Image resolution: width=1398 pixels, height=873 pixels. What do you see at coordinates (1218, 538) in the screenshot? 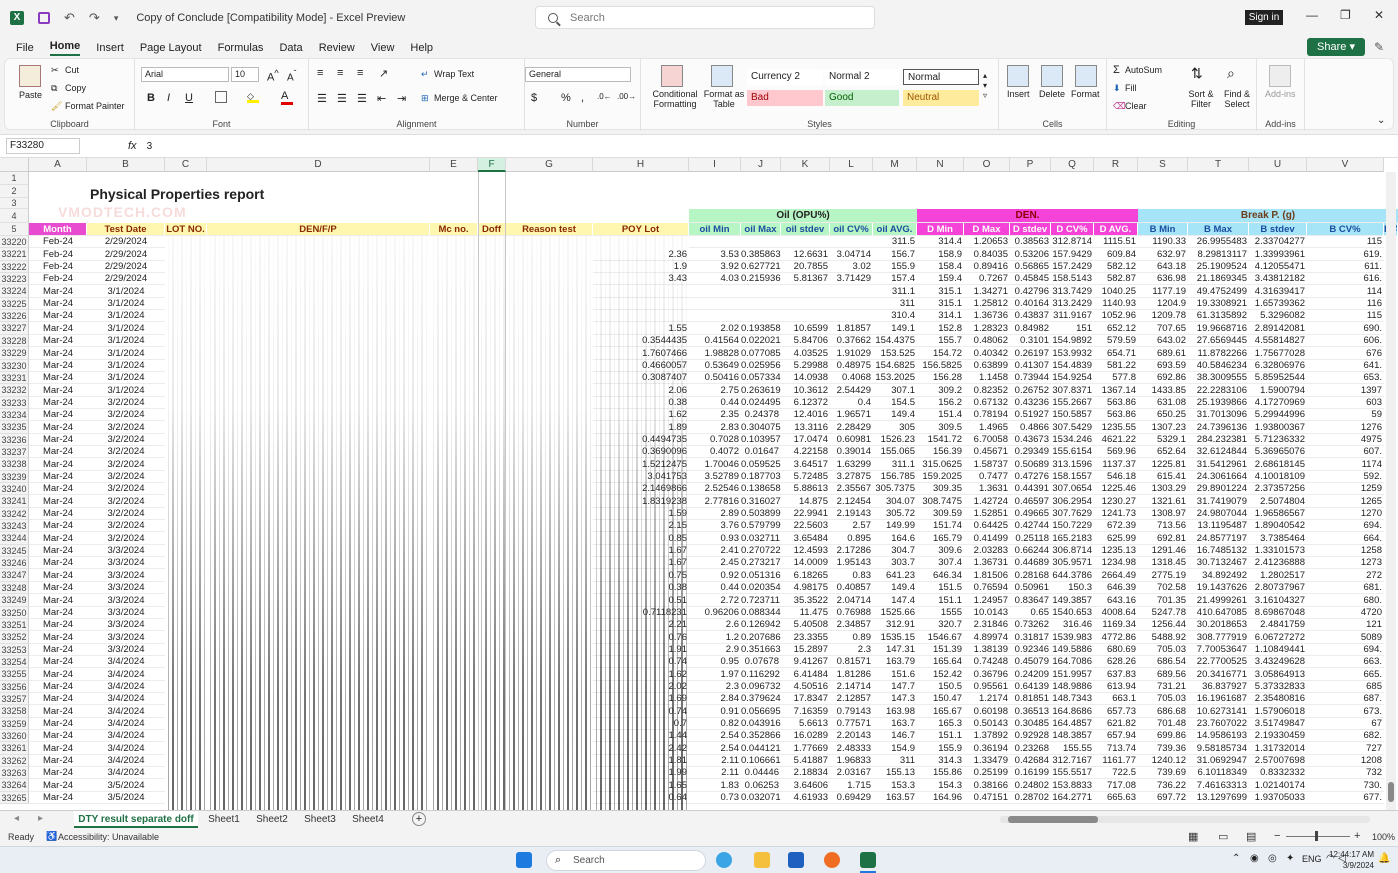
I see `data-cell: 24.8577197` at bounding box center [1218, 538].